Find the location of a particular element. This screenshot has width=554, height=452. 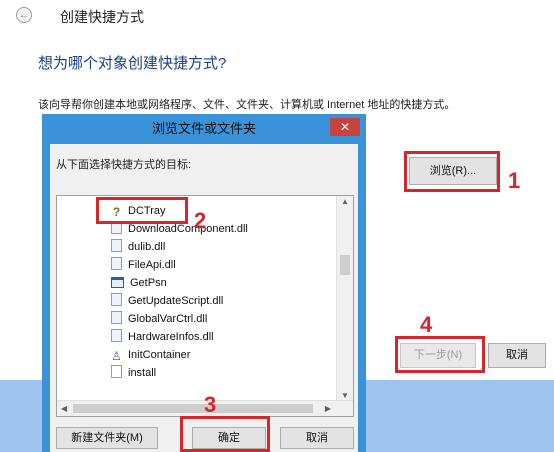

scroll-right-arrow-icon: ▶ is located at coordinates (328, 408).